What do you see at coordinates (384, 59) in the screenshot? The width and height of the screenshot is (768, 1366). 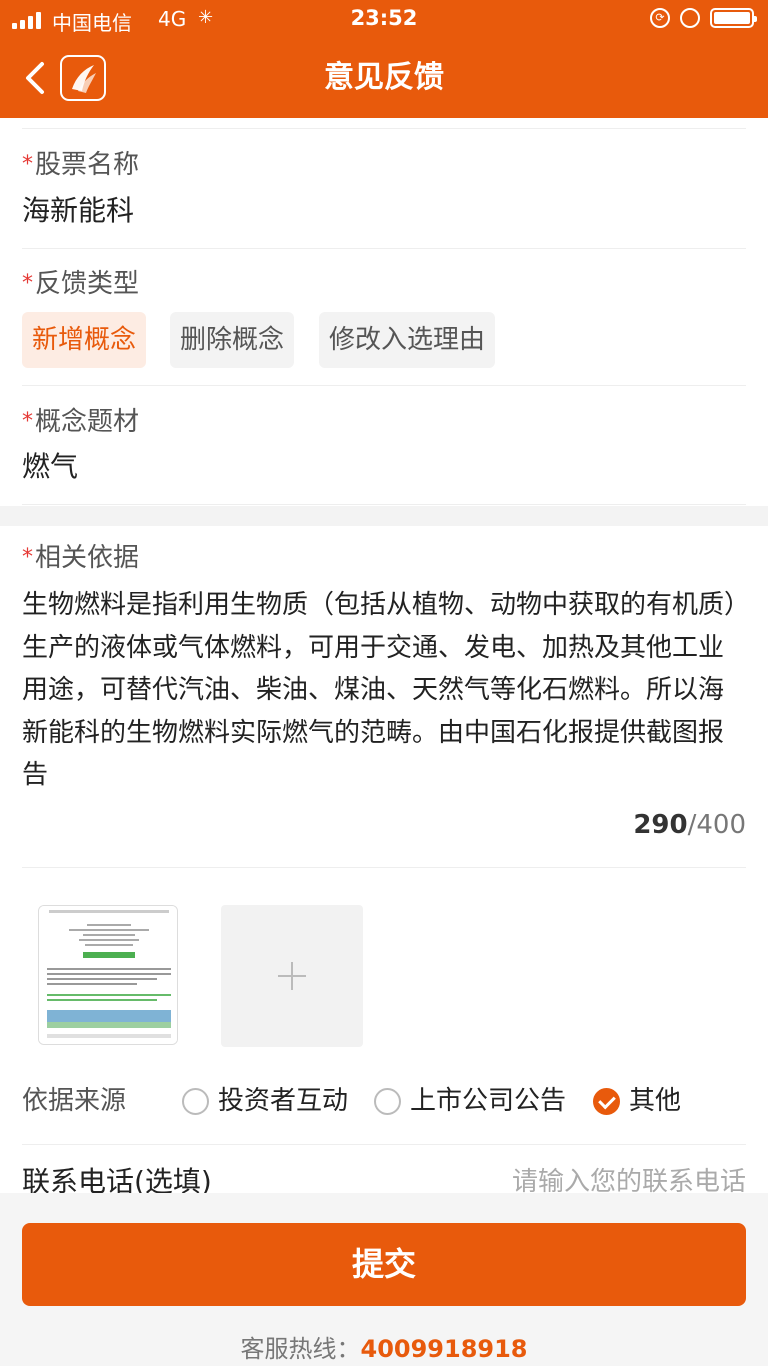 I see `header-bar: 中国电信 4G ✳ 23:52 ⟳ 意见反馈` at bounding box center [384, 59].